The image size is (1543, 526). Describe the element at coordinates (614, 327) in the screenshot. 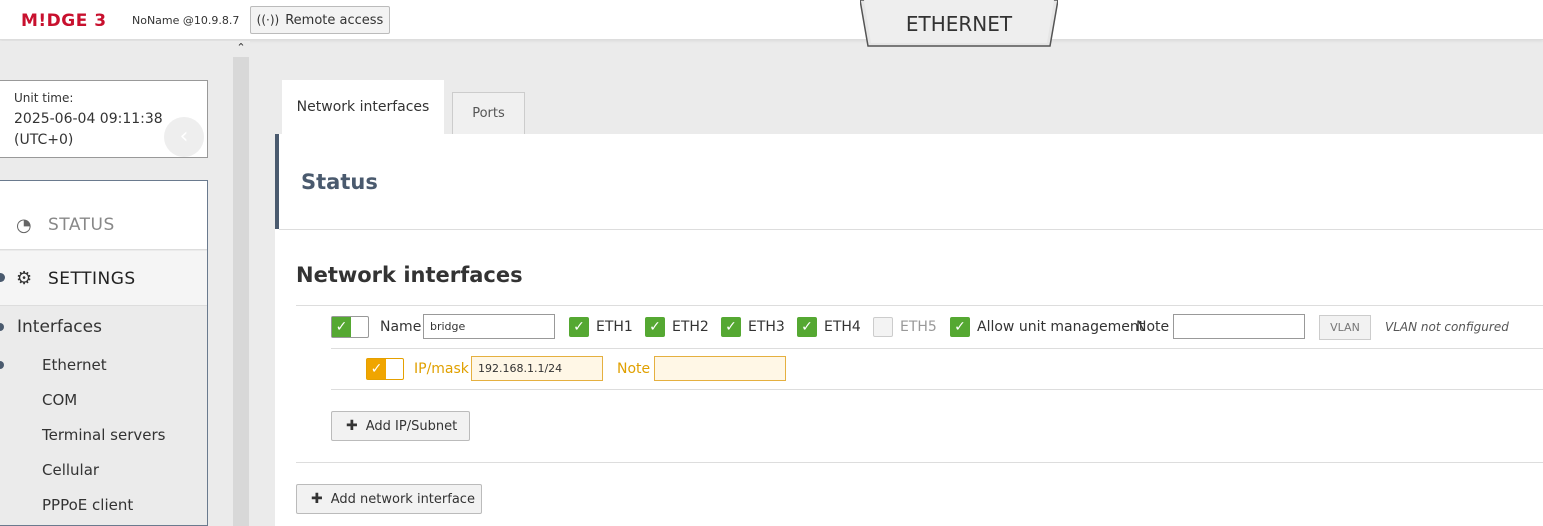

I see `eth1-label: ETH1` at that location.